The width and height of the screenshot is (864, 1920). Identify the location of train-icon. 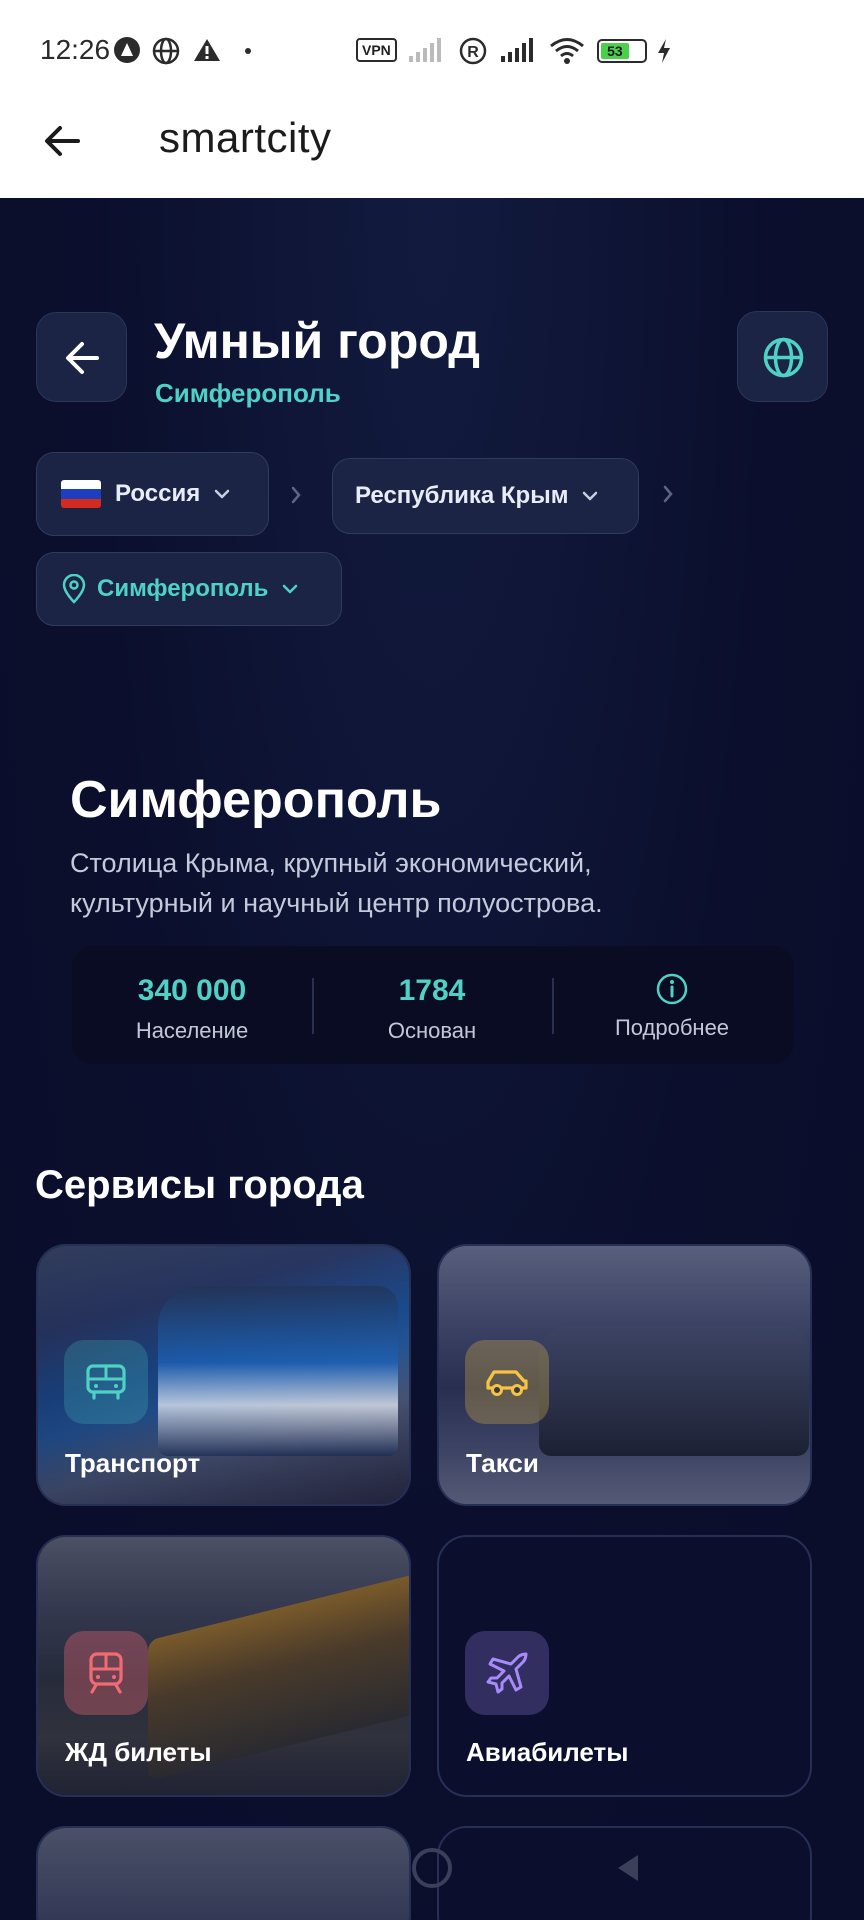
(106, 1673).